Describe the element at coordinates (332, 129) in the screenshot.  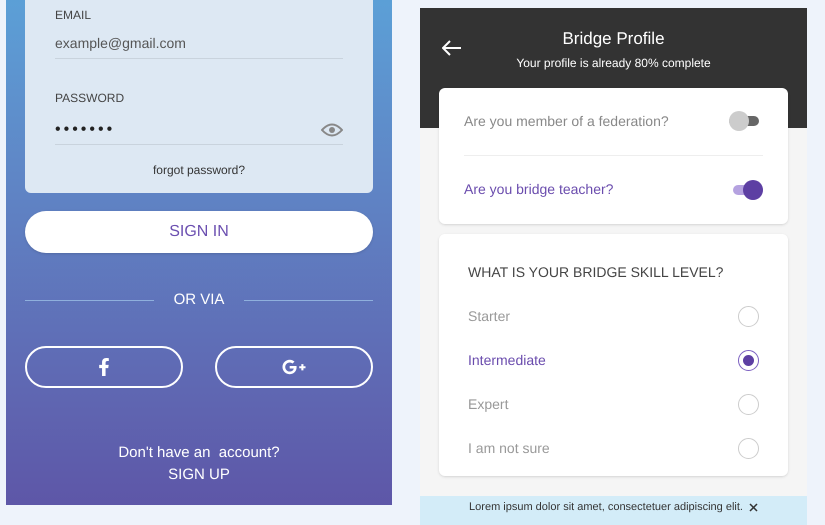
I see `eye-icon` at that location.